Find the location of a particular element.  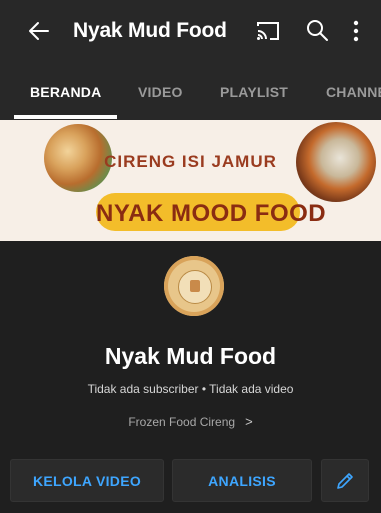

pencil-icon is located at coordinates (345, 480).